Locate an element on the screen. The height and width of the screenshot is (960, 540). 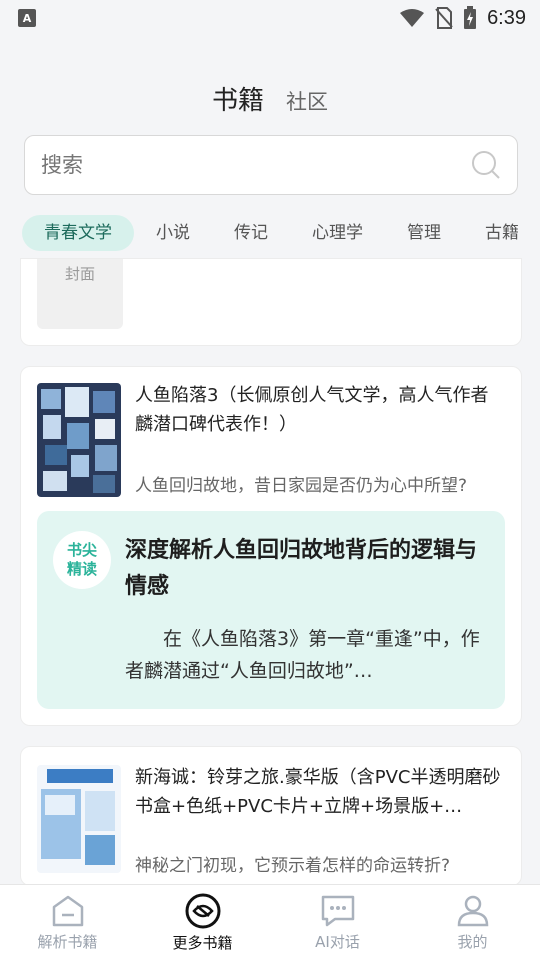
nav-item-profile: 我的 is located at coordinates (472, 922).